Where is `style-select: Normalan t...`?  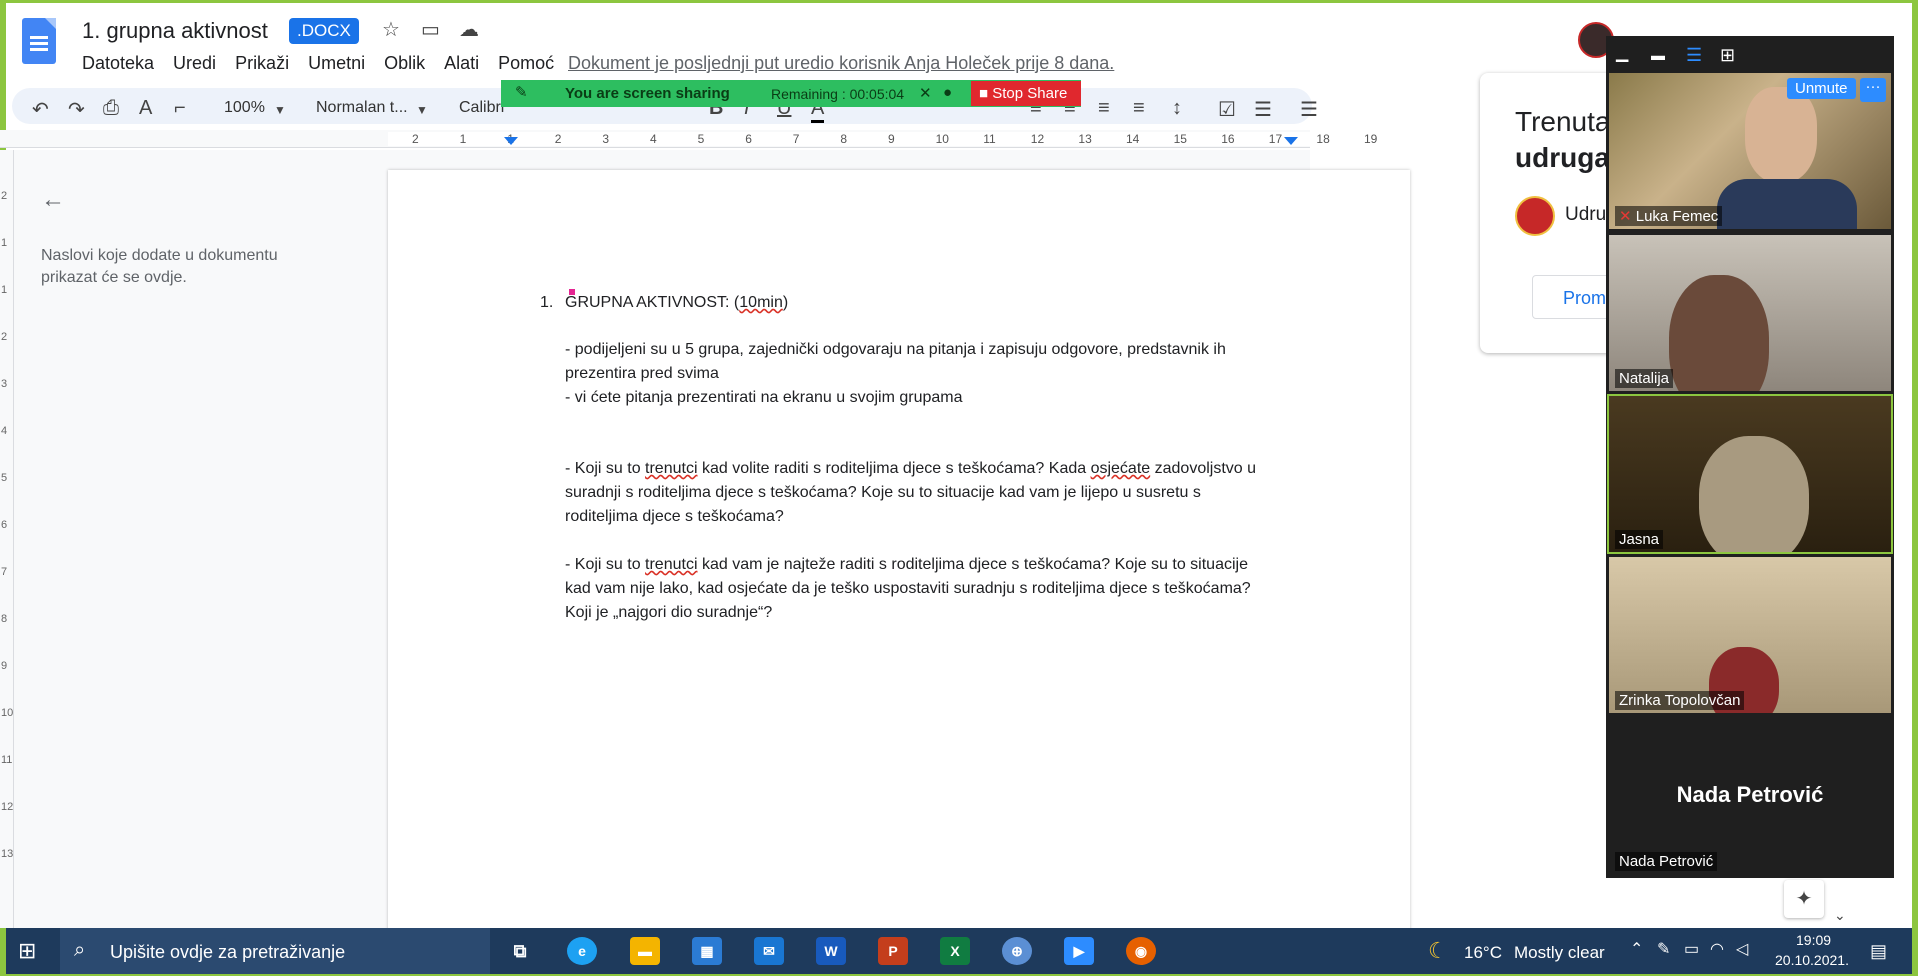
style-select: Normalan t... is located at coordinates (362, 108).